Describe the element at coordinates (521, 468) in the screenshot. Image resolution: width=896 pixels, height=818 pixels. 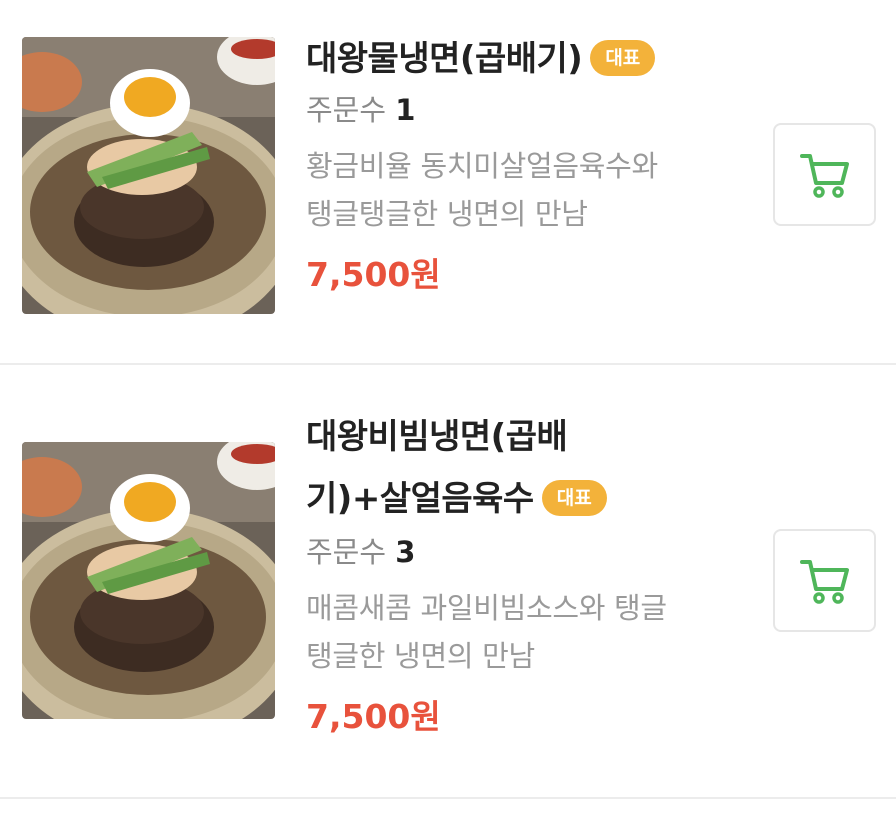
I see `menu-item-name: 대왕비빔냉면(곱배 기)+살얼음육수 대표` at that location.